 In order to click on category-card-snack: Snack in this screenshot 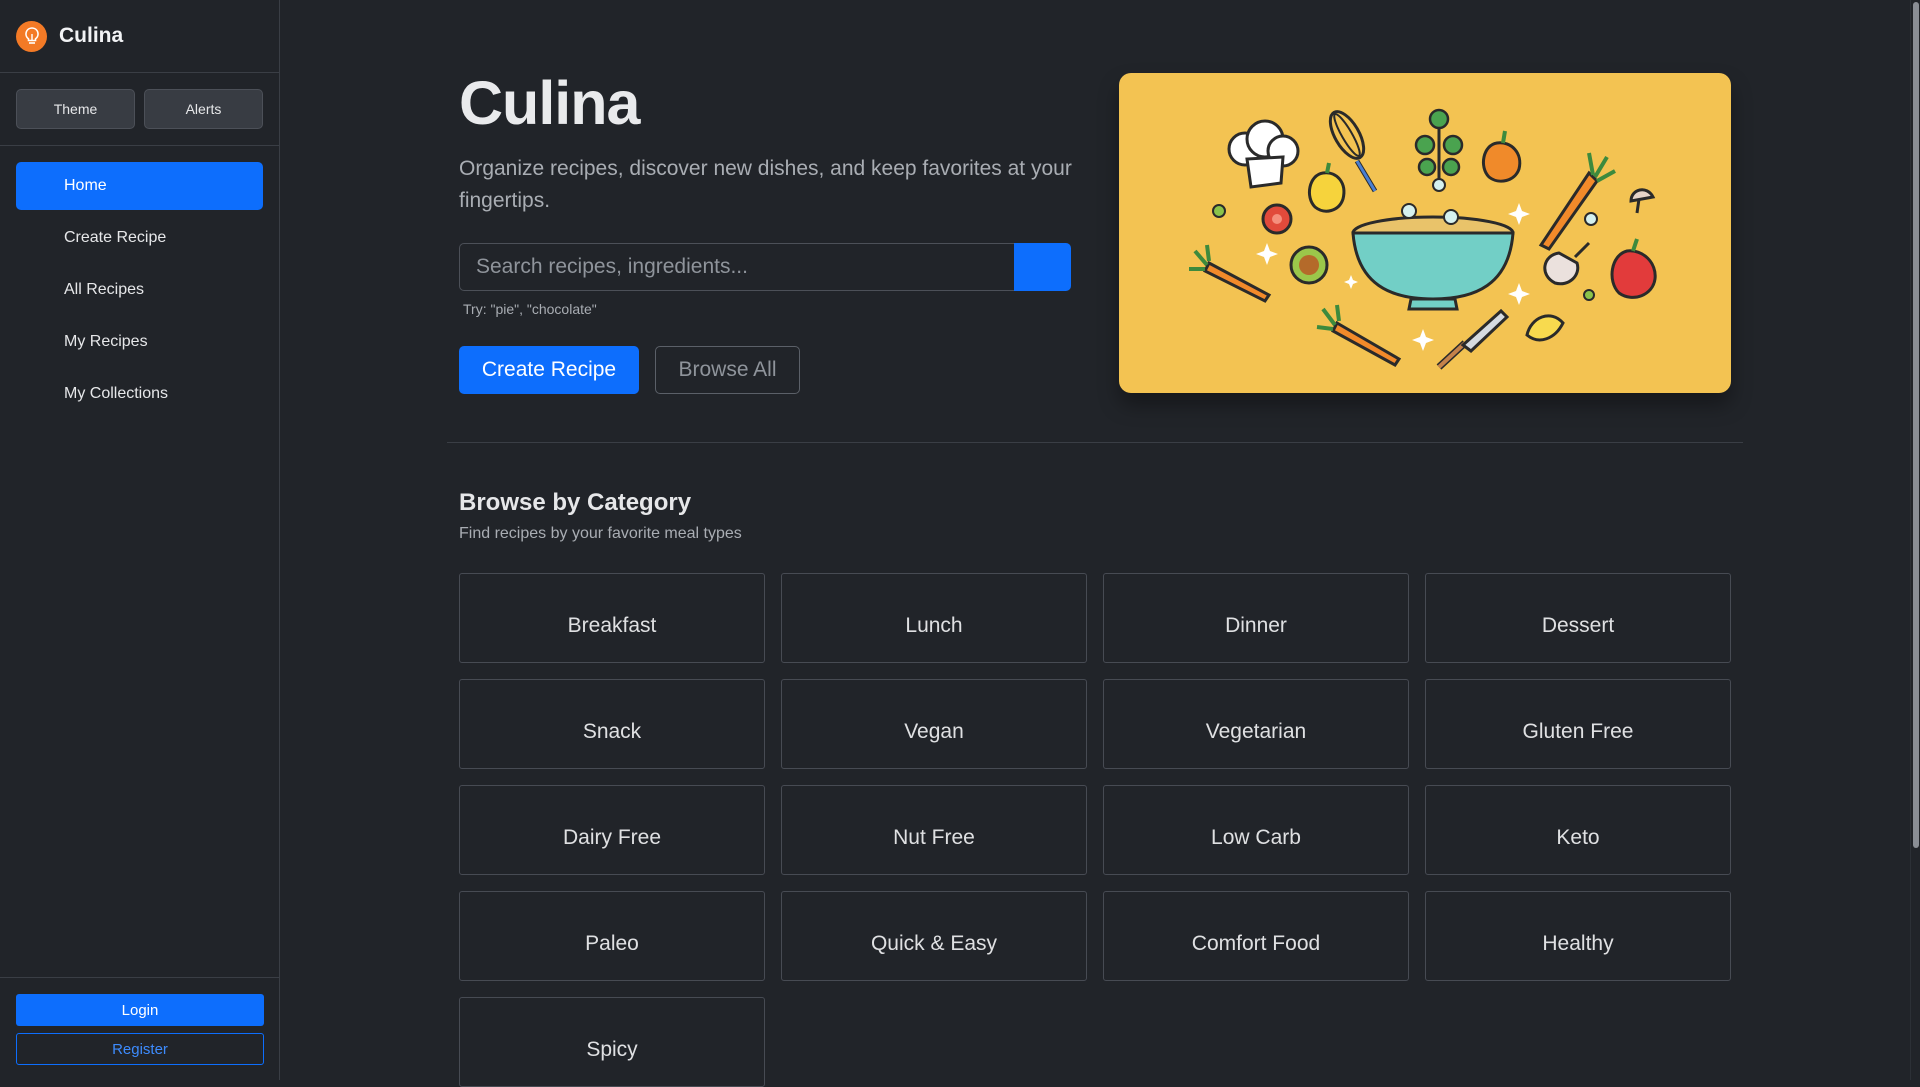, I will do `click(612, 724)`.